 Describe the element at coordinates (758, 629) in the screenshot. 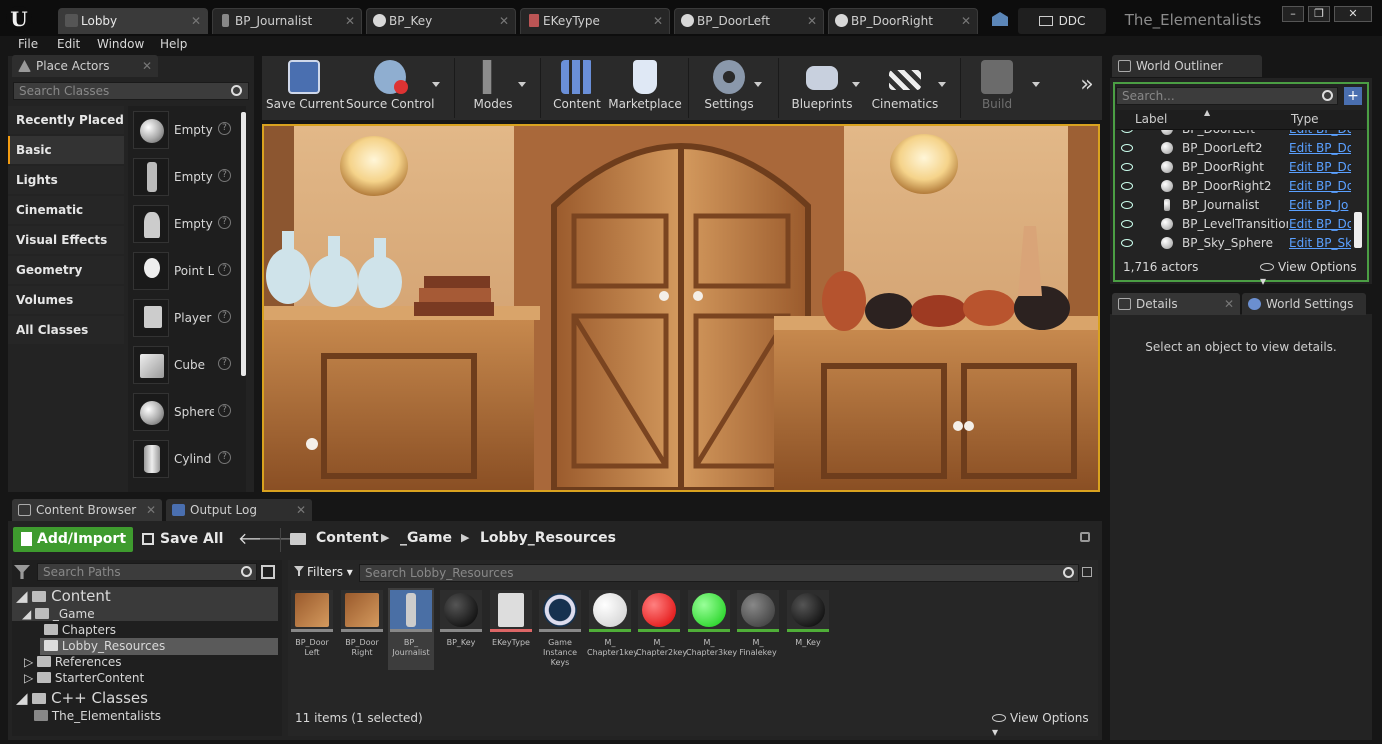

I see `asset-m-finalekey: M_ Finalekey` at that location.